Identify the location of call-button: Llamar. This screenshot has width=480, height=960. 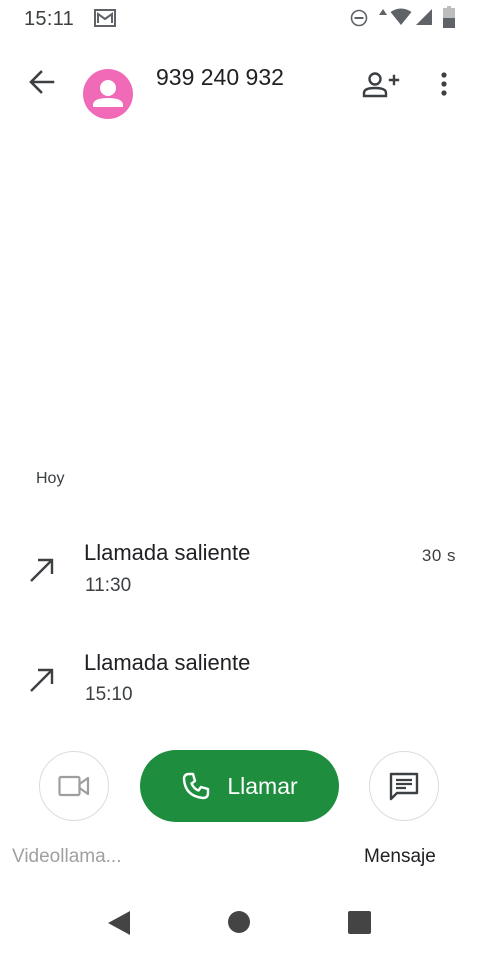
(239, 786).